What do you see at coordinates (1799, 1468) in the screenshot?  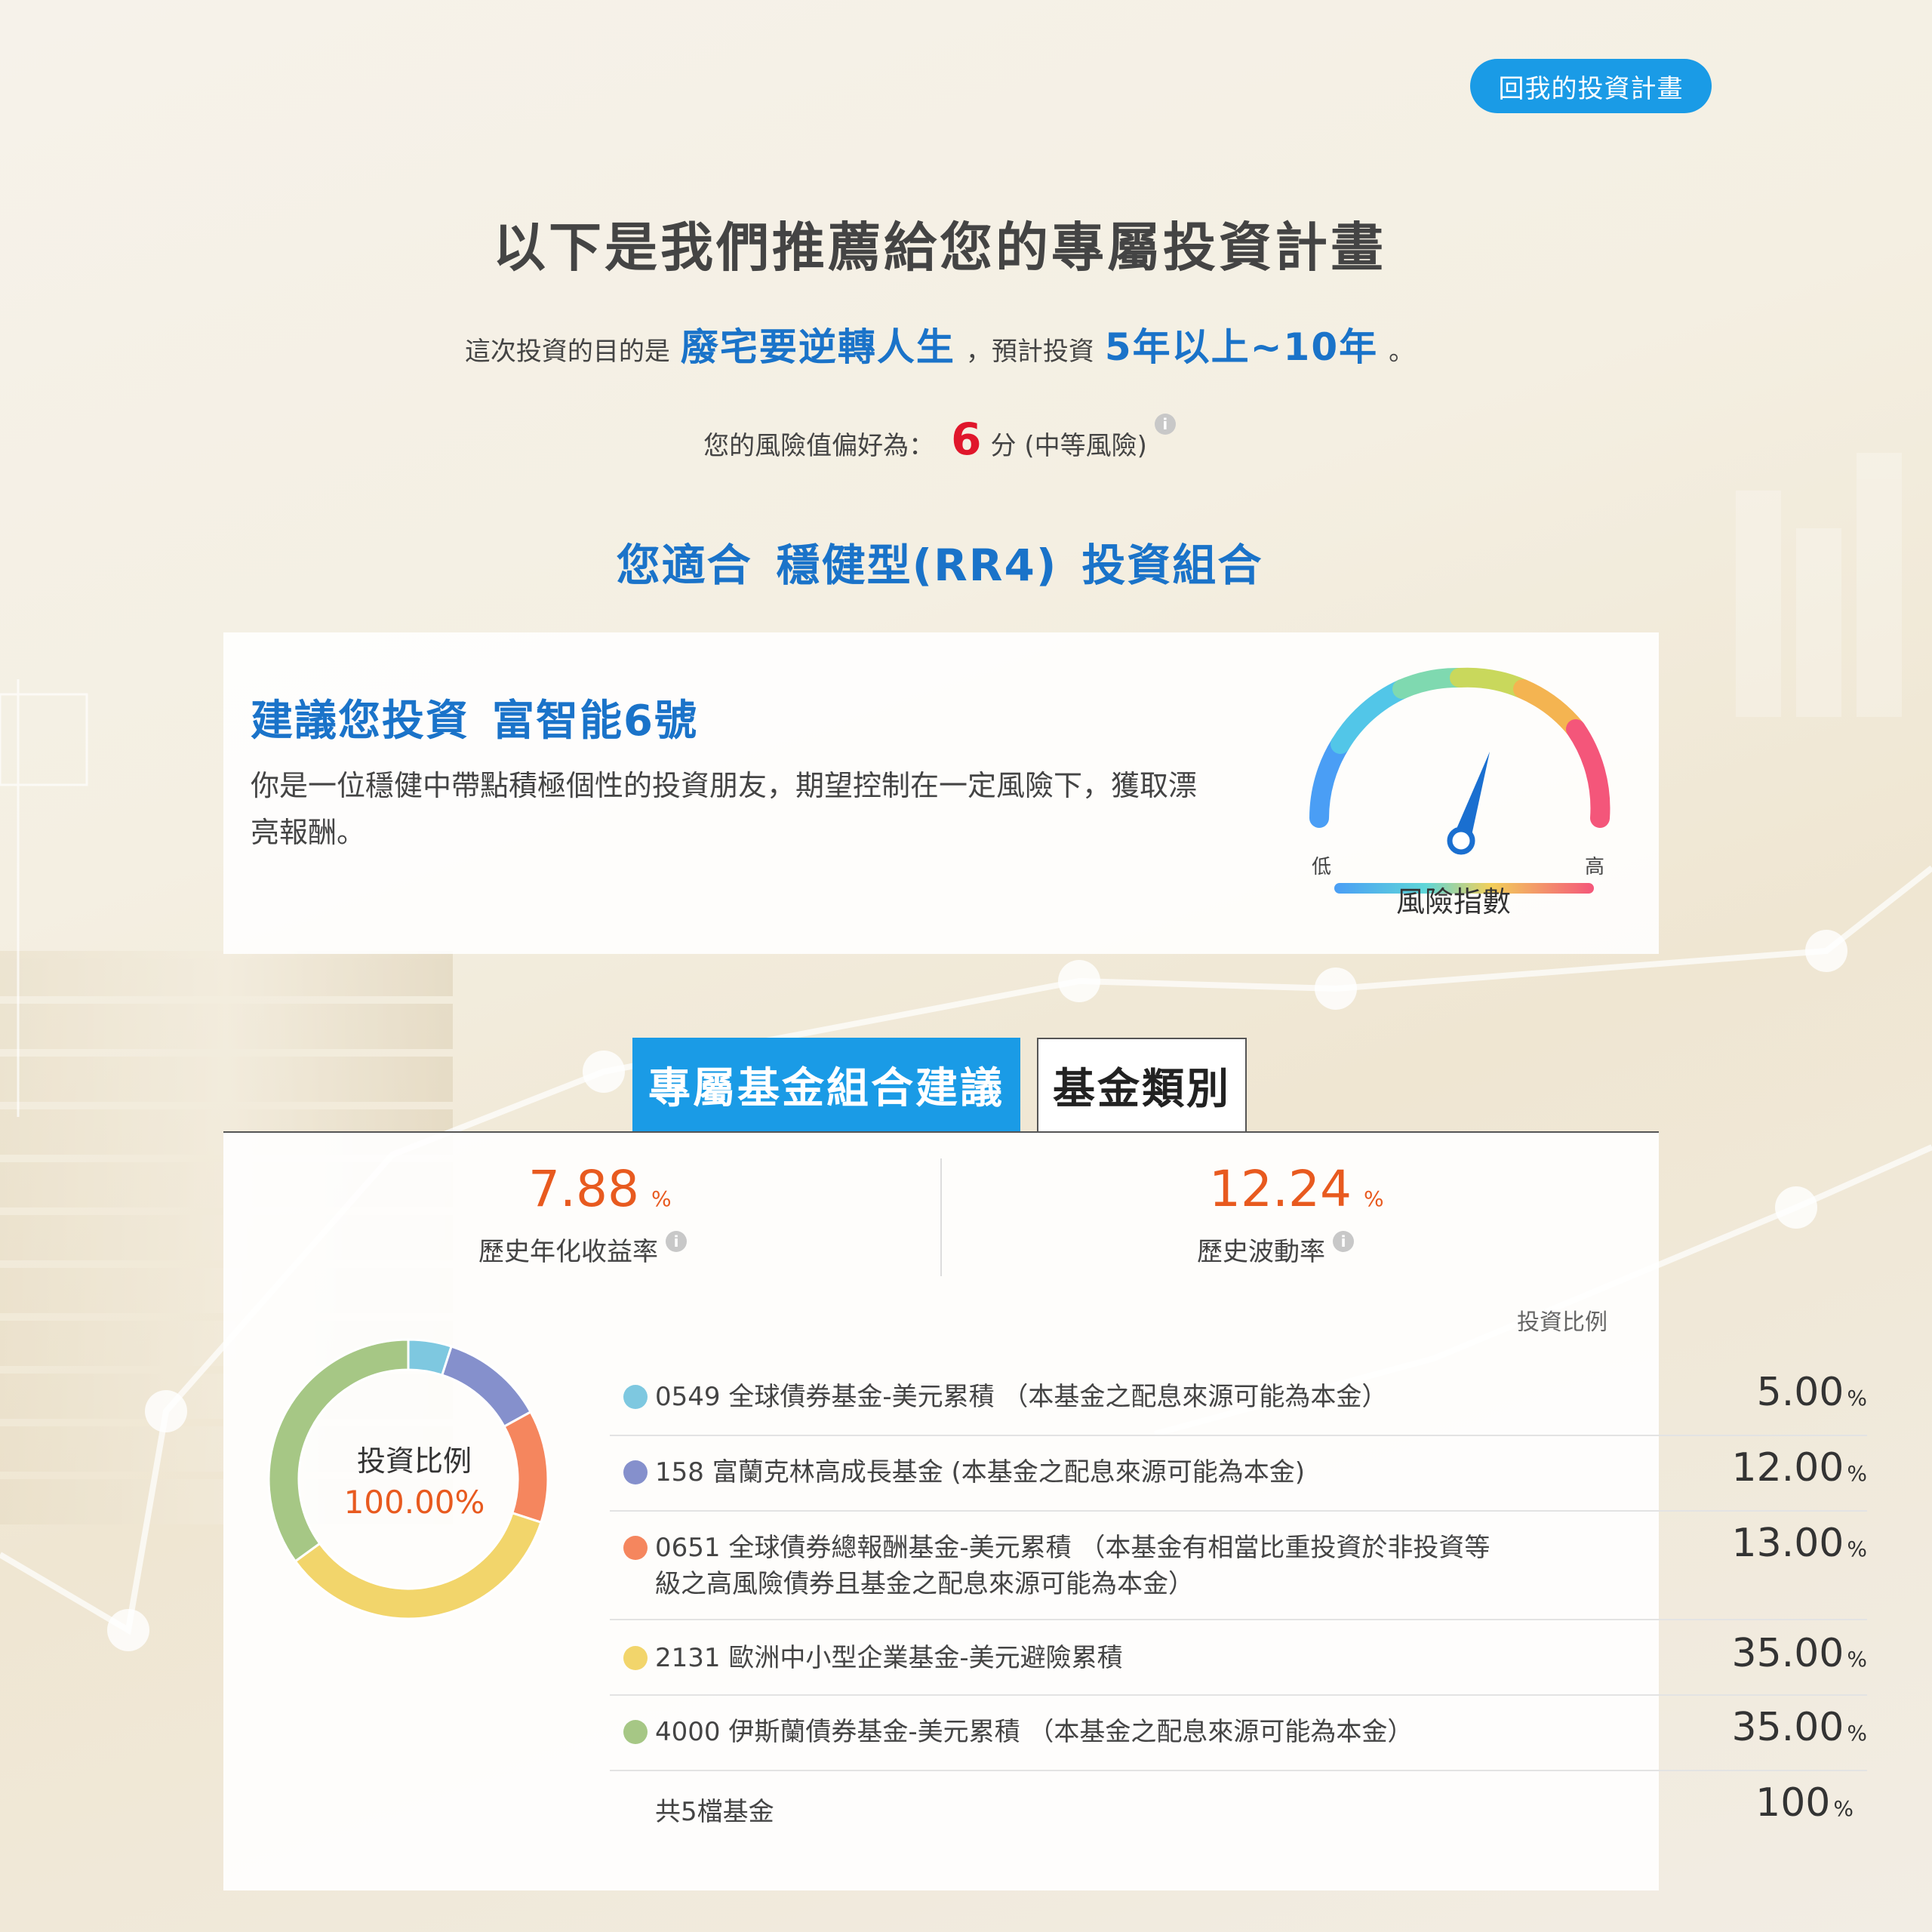 I see `fund-percentage: 12.00%` at bounding box center [1799, 1468].